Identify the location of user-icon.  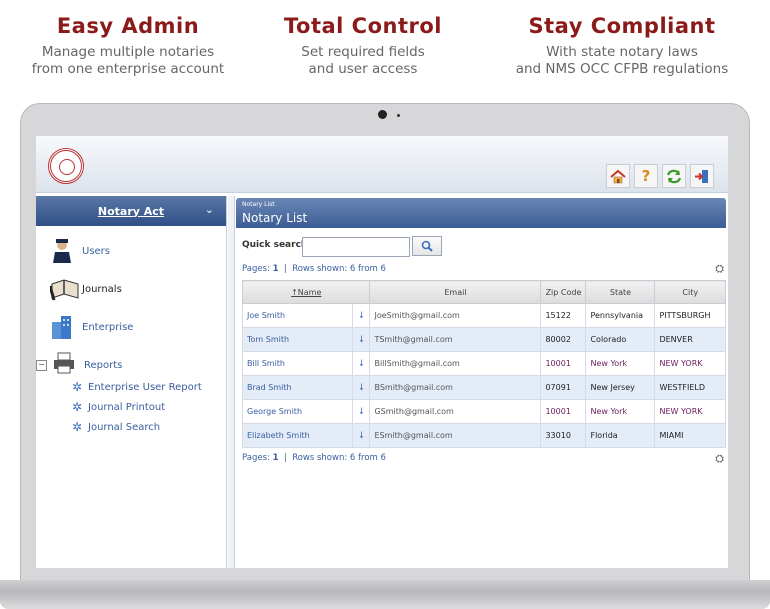
(62, 251).